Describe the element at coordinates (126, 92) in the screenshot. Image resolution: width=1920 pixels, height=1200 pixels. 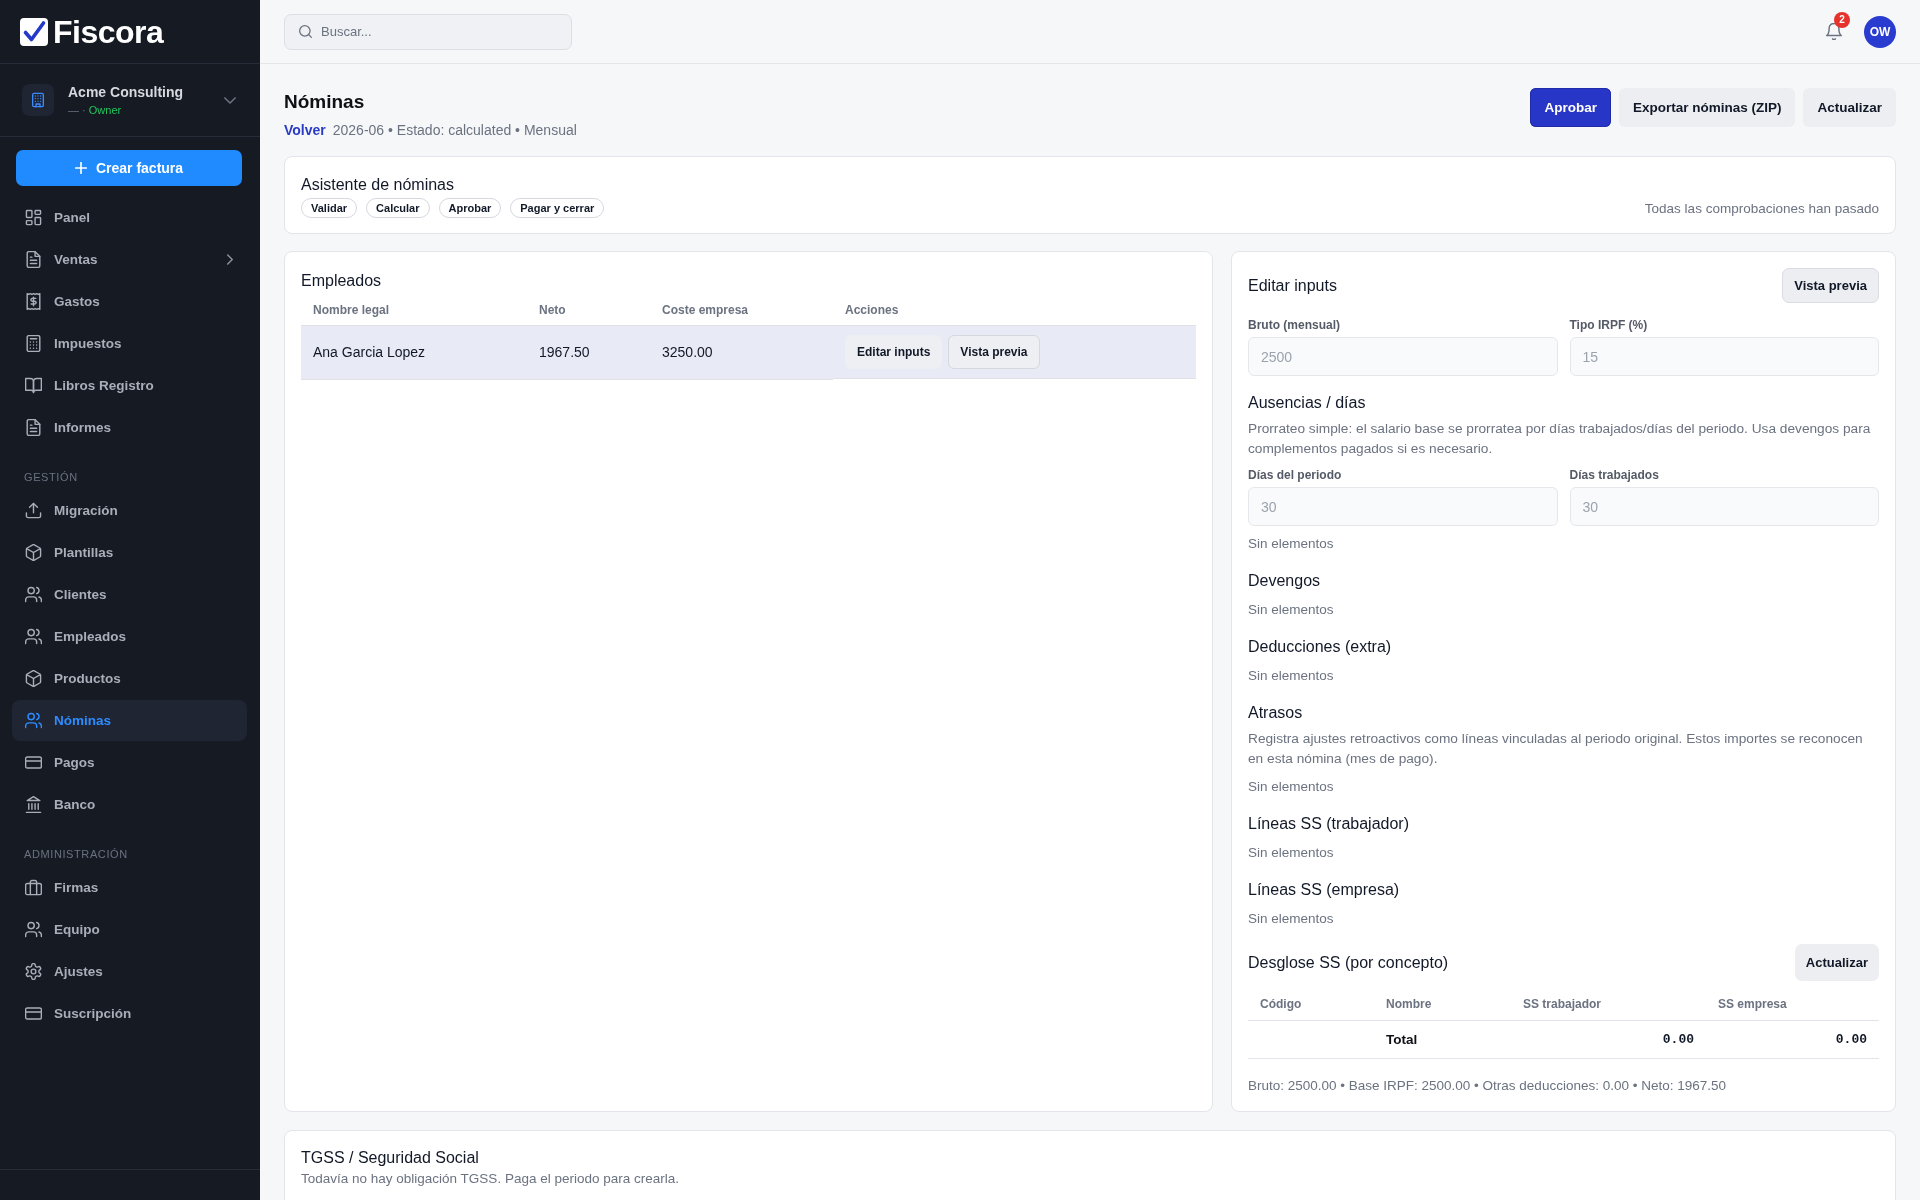
I see `organization-name: Acme Consulting` at that location.